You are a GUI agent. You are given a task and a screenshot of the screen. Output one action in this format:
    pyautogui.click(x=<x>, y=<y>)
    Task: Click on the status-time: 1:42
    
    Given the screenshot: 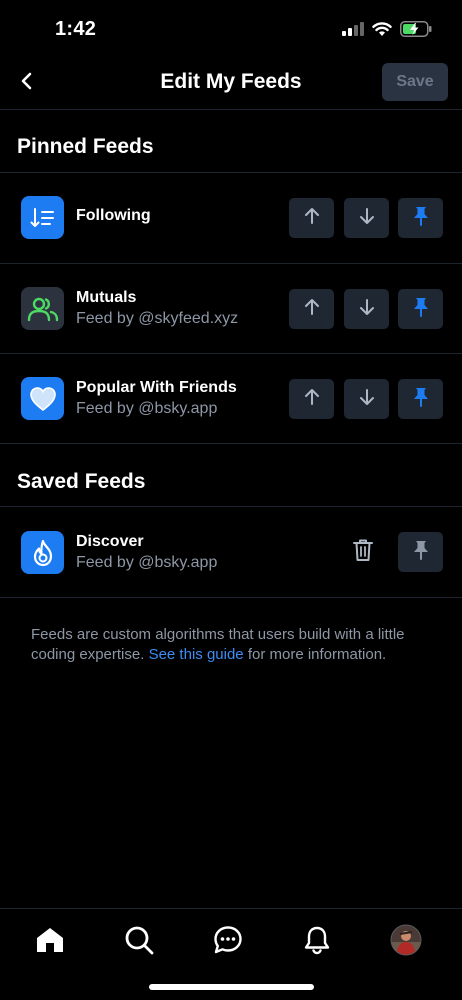 What is the action you would take?
    pyautogui.click(x=76, y=29)
    